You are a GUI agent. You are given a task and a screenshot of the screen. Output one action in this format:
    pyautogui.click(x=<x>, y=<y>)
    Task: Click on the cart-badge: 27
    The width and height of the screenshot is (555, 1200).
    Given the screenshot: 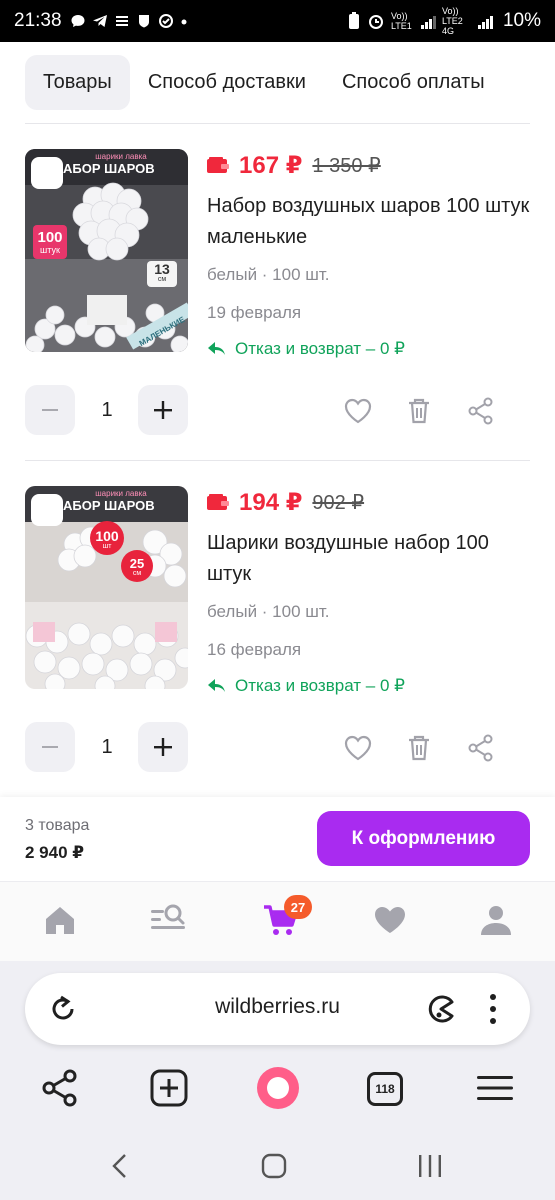 What is the action you would take?
    pyautogui.click(x=298, y=907)
    